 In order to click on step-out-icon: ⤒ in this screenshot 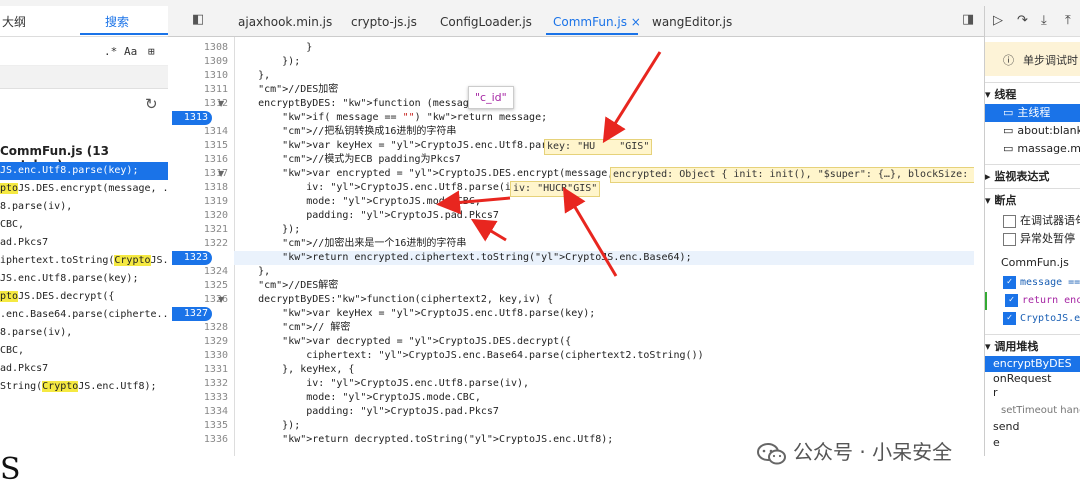, I will do `click(1068, 20)`.